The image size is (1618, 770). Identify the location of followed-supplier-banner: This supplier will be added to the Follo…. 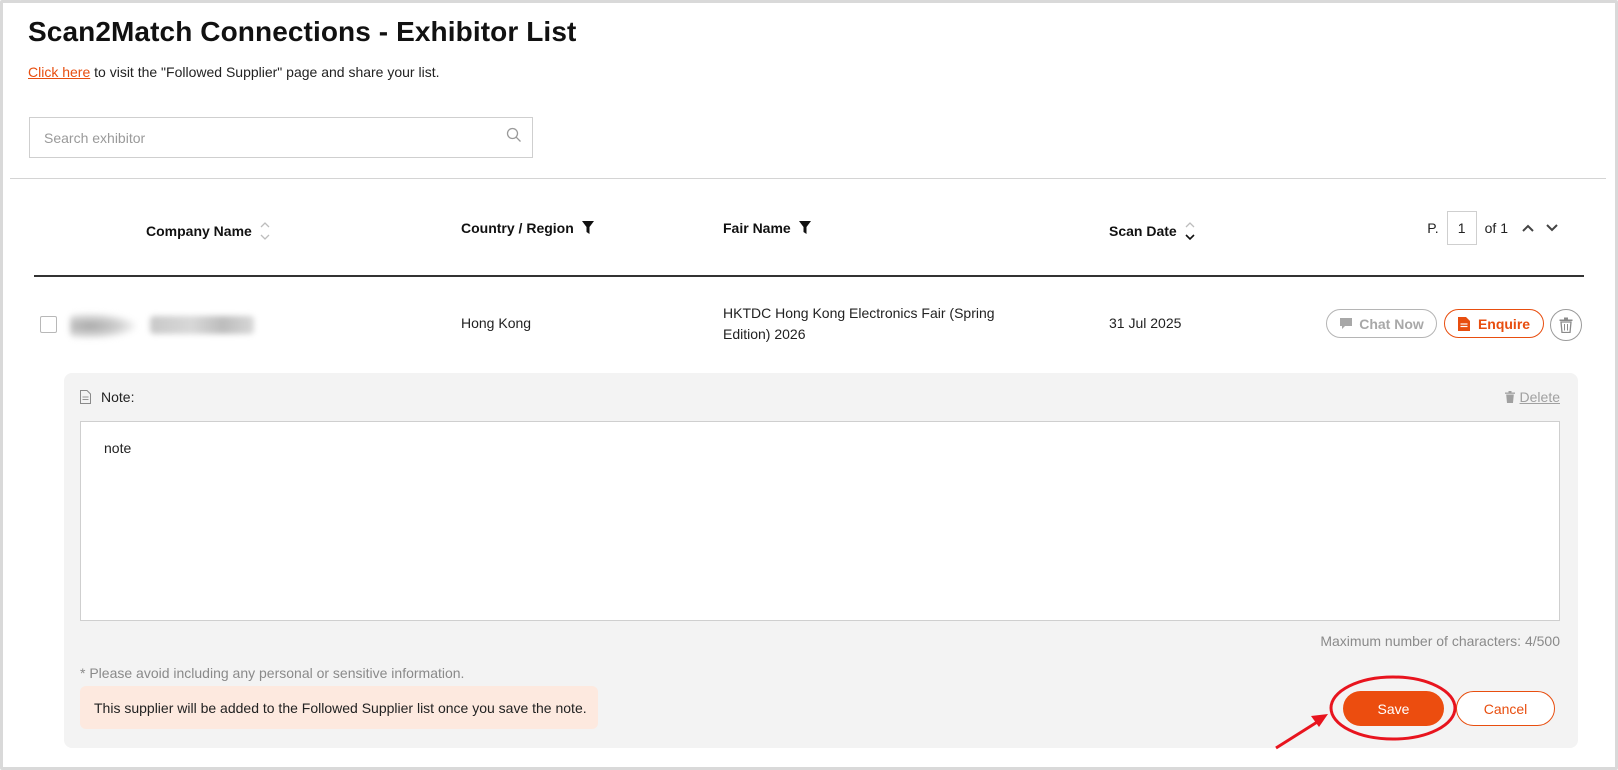
(339, 707).